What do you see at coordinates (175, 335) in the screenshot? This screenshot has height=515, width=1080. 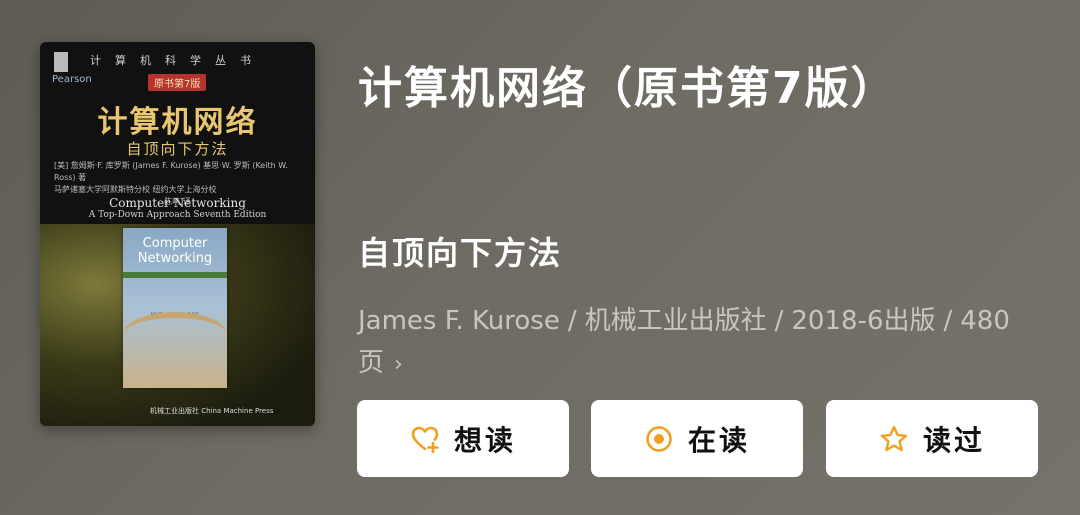 I see `inner-book-road-art` at bounding box center [175, 335].